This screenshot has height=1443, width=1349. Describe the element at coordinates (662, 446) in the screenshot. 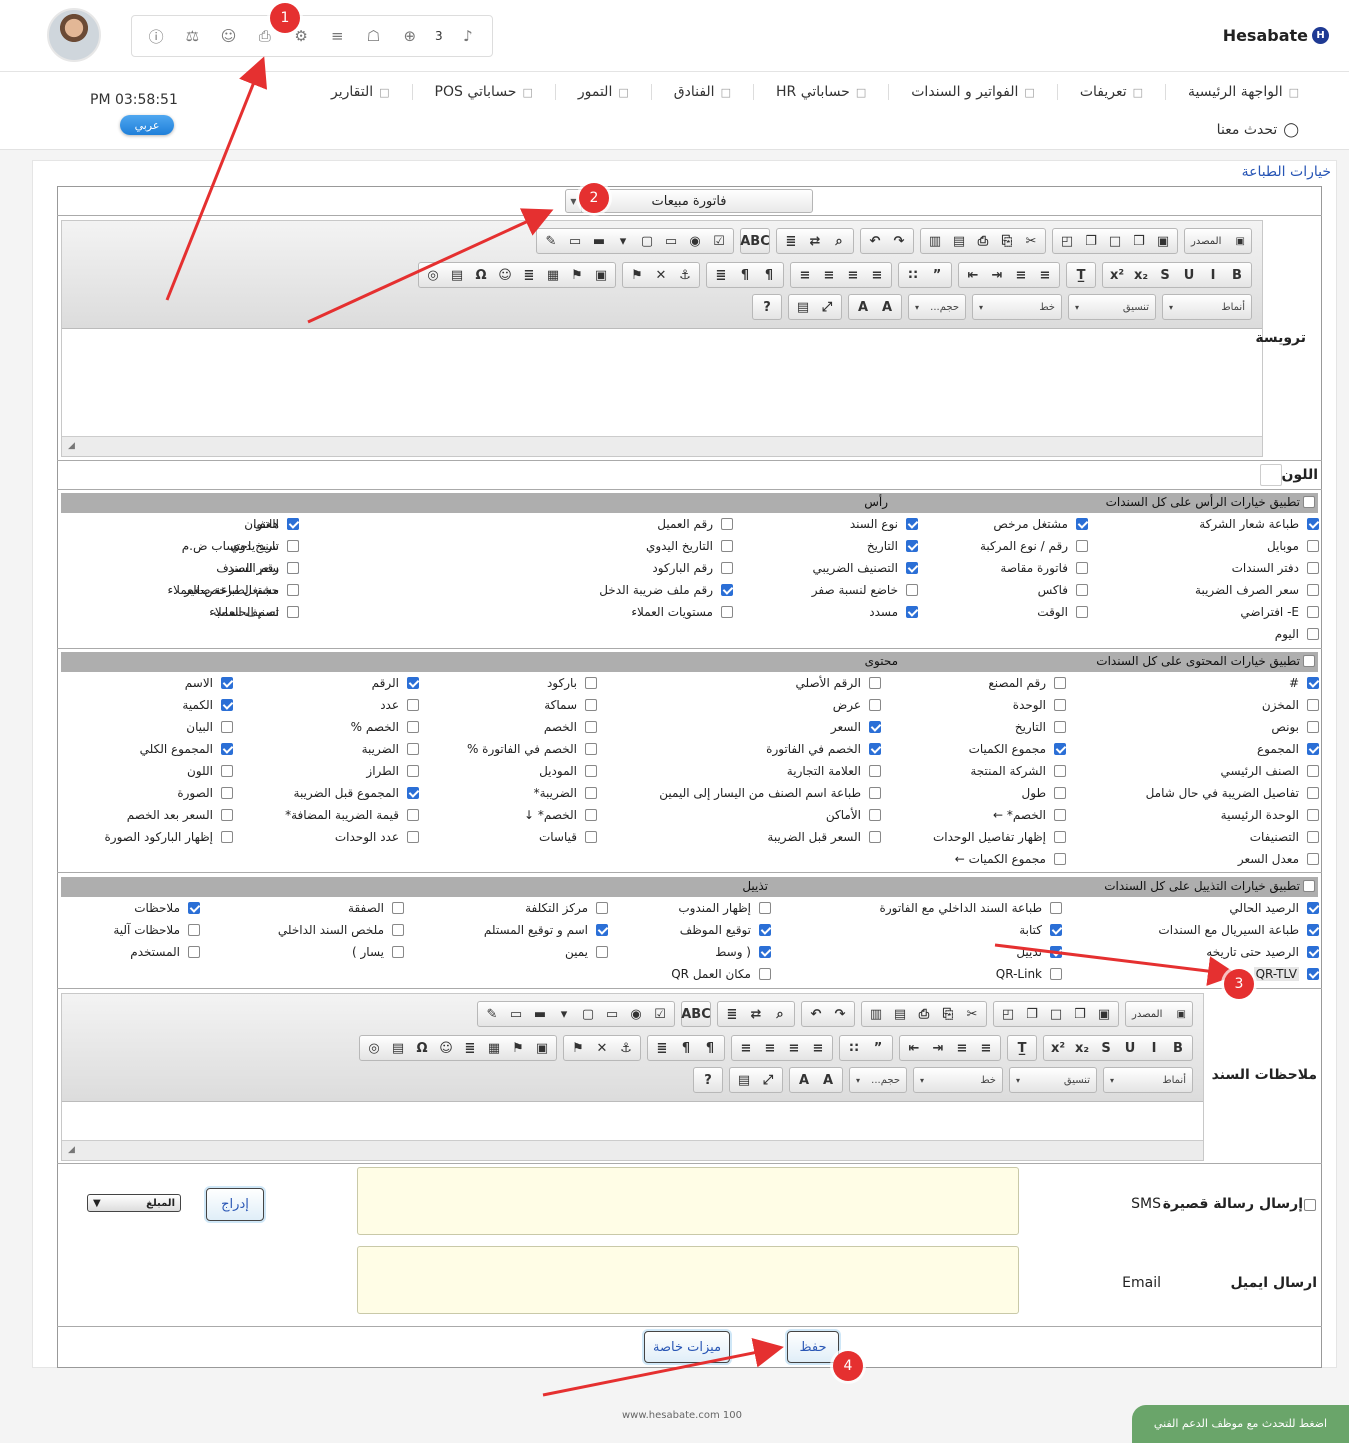

I see `editor-resize-handle: ◢` at that location.